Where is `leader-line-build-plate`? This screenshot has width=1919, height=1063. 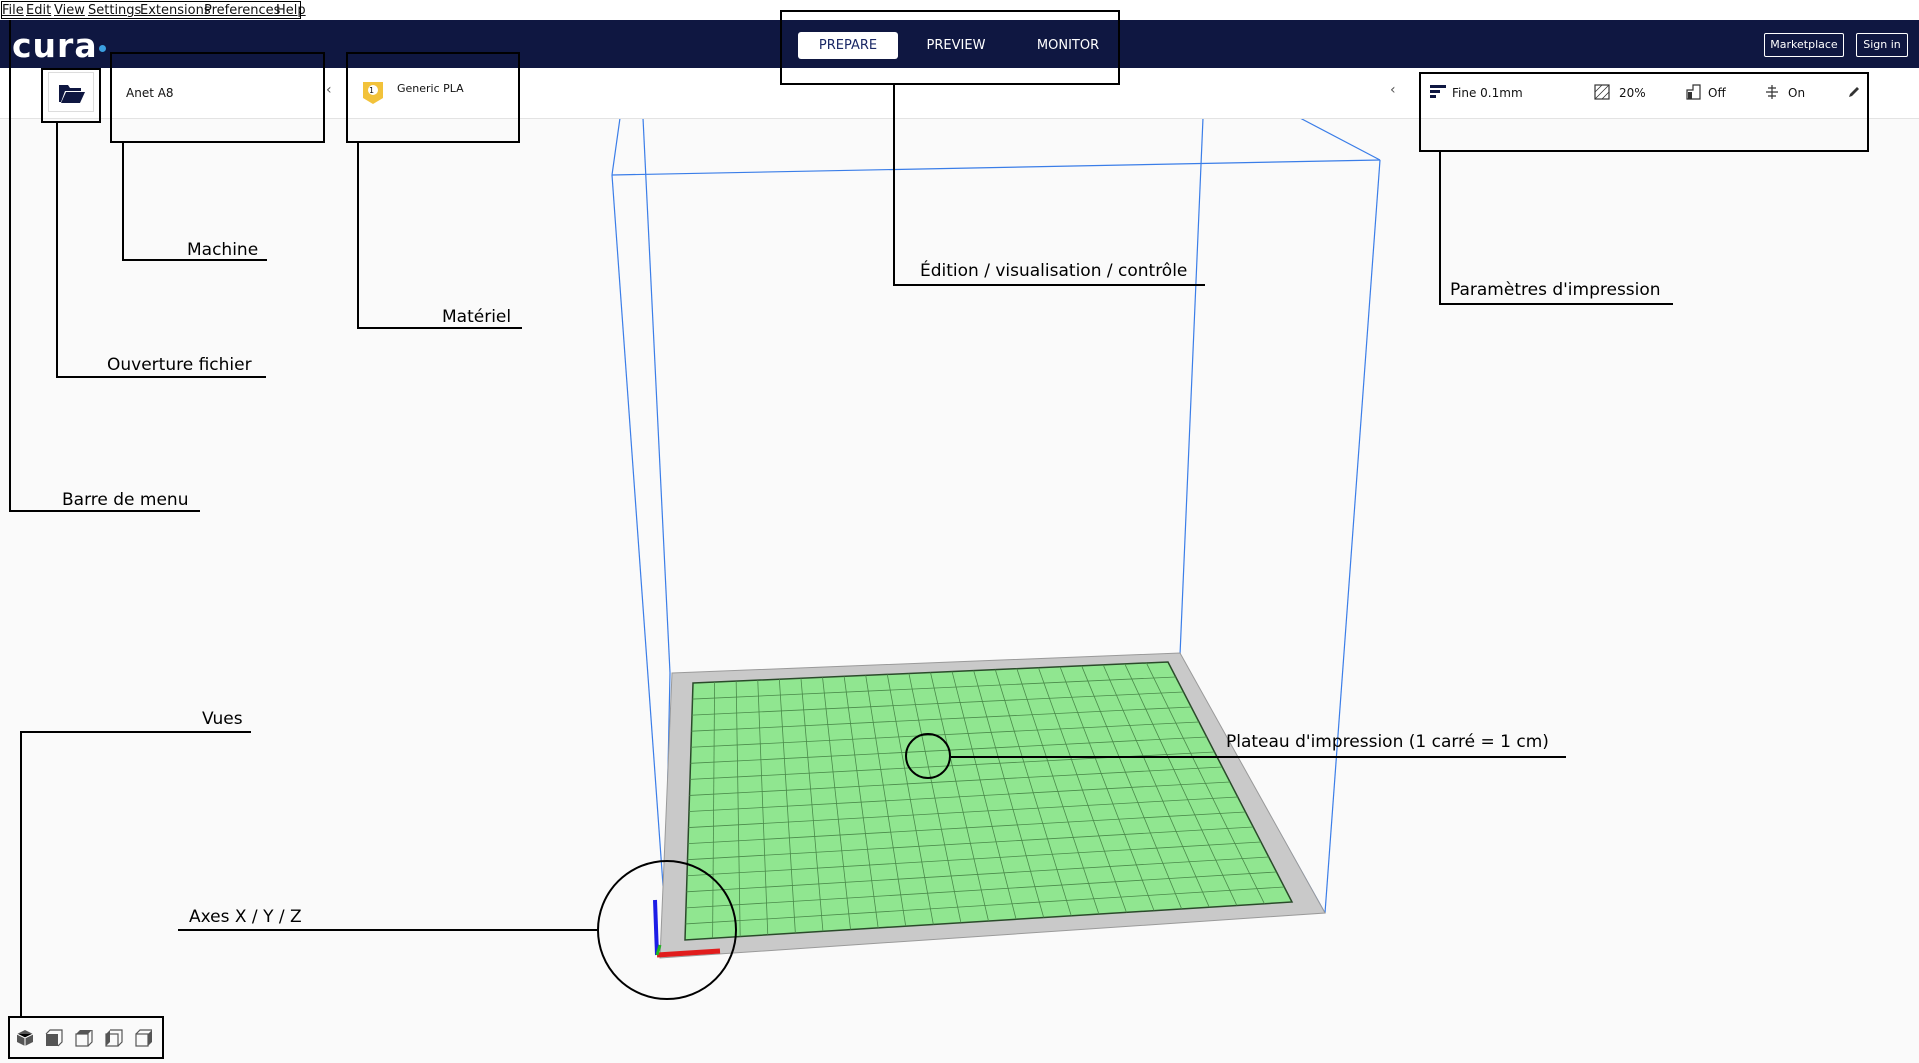
leader-line-build-plate is located at coordinates (1258, 757).